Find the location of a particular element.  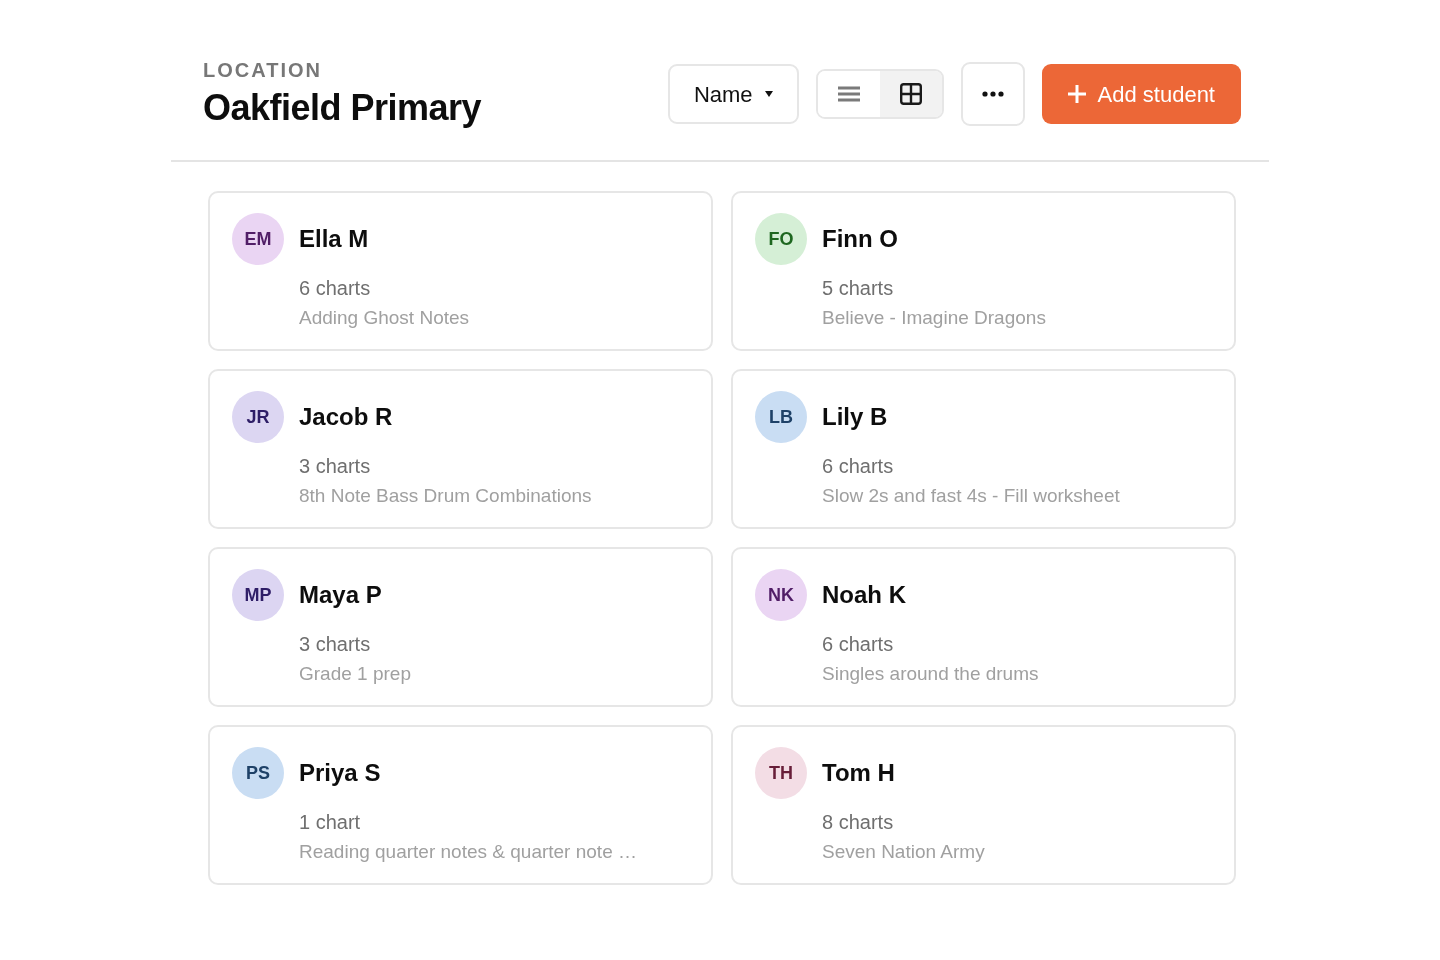

student-name: Tom H is located at coordinates (859, 773).